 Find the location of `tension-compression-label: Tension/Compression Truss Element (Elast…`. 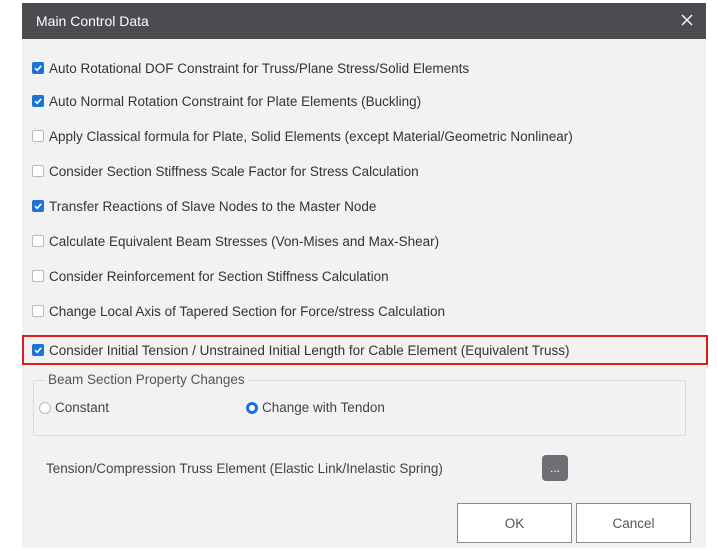

tension-compression-label: Tension/Compression Truss Element (Elast… is located at coordinates (244, 468).